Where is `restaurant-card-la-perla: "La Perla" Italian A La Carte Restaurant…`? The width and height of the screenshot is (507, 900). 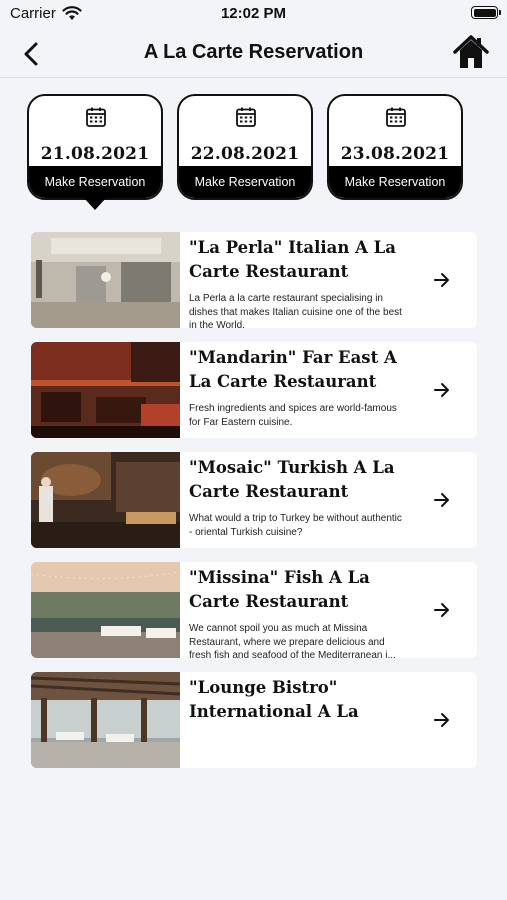
restaurant-card-la-perla: "La Perla" Italian A La Carte Restaurant… is located at coordinates (254, 280).